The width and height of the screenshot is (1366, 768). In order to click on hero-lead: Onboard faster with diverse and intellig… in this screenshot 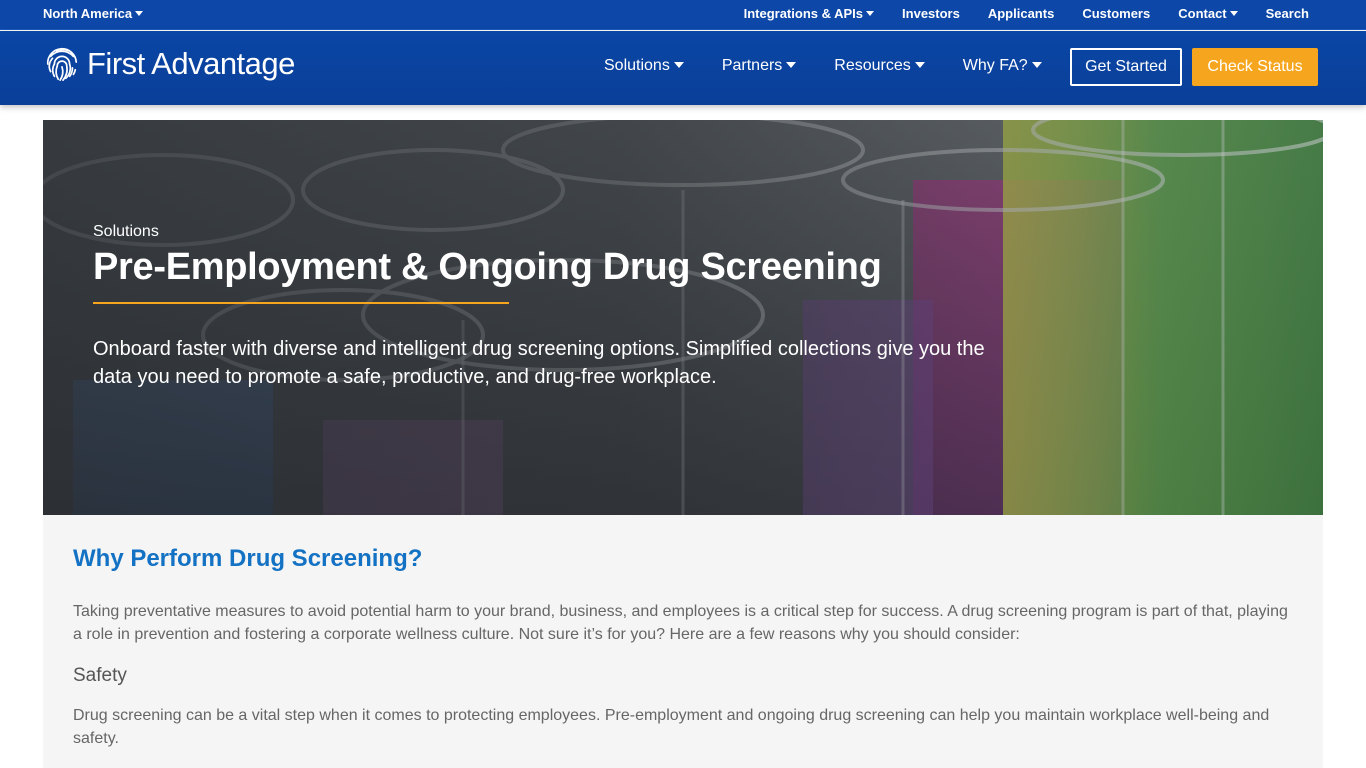, I will do `click(539, 363)`.